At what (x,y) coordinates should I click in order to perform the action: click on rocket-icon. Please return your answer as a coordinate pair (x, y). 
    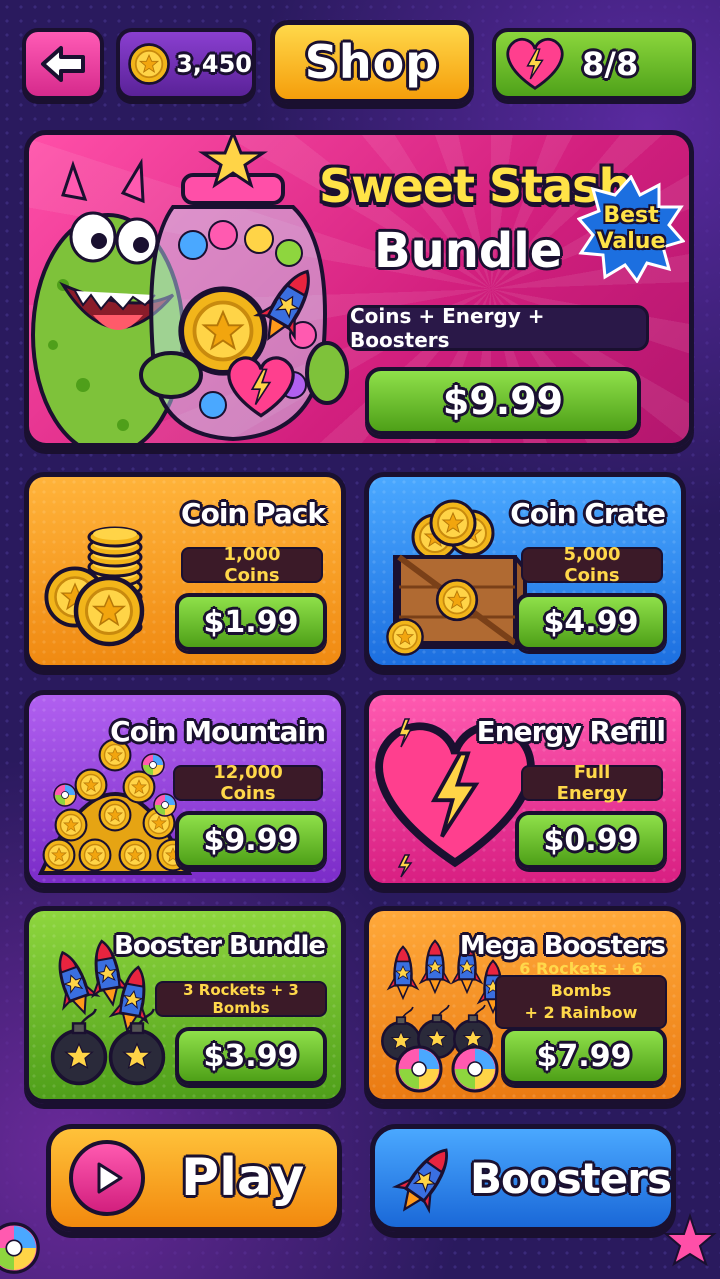
    Looking at the image, I should click on (426, 1180).